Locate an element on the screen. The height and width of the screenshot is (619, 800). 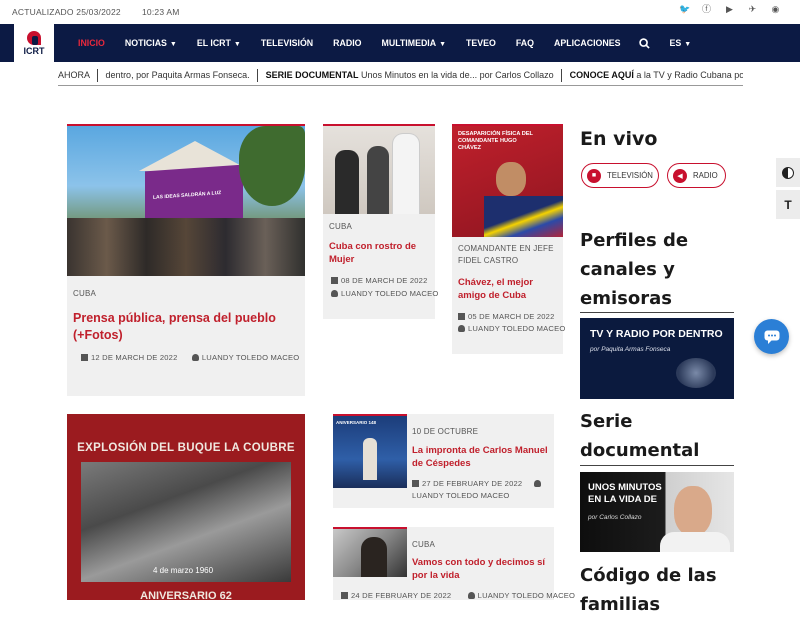
text-size-icon: T is located at coordinates (788, 204).